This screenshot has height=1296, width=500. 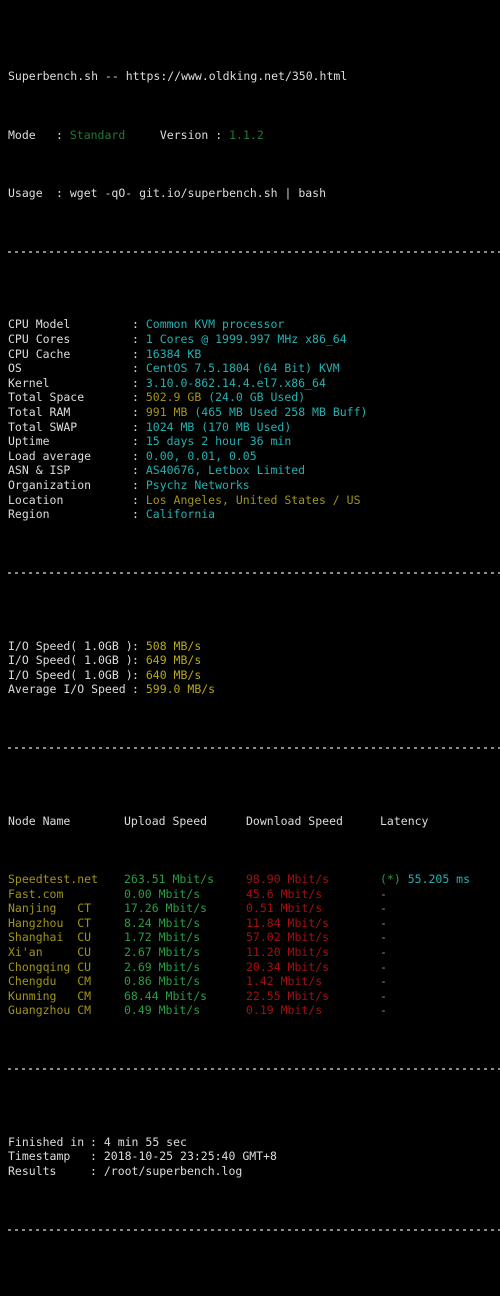 I want to click on summary-label: Finished in, so click(x=46, y=1141).